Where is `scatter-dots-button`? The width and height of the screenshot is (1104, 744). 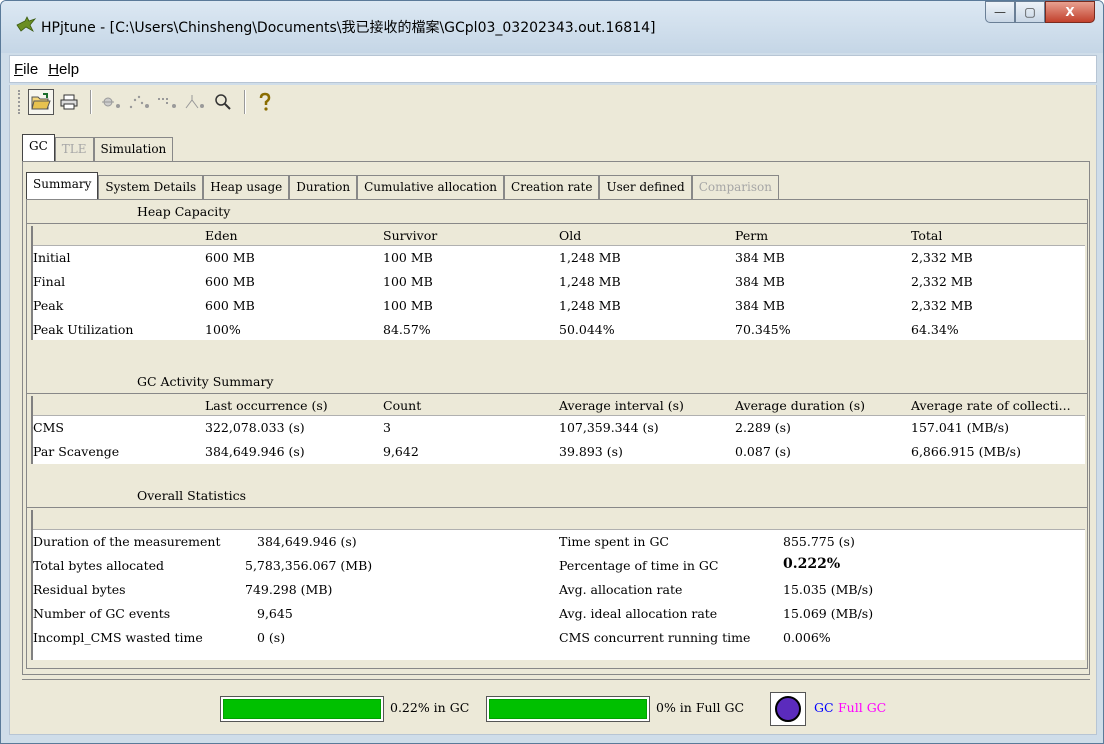
scatter-dots-button is located at coordinates (111, 102).